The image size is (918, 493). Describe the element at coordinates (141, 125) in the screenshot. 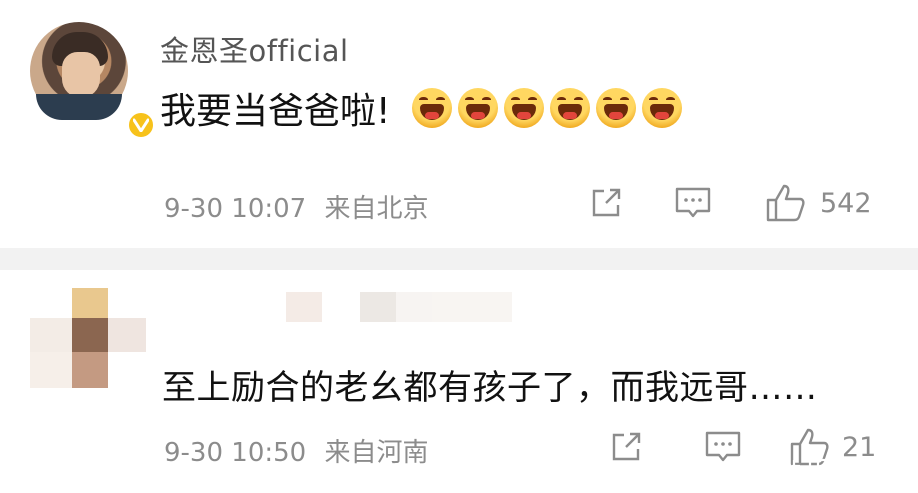

I see `verified-badge-icon` at that location.